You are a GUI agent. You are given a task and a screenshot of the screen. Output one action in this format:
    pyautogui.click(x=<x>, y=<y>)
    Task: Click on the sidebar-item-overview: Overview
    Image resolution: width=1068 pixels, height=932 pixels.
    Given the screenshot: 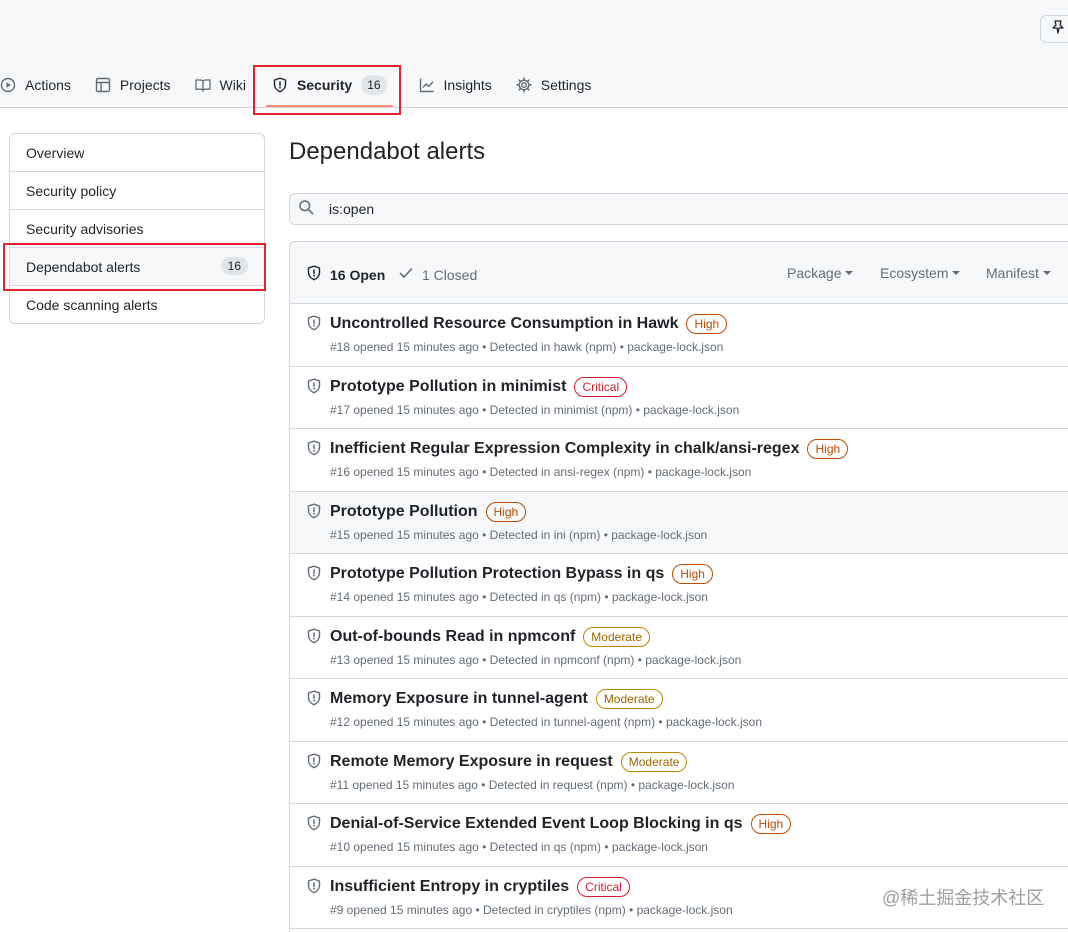 What is the action you would take?
    pyautogui.click(x=137, y=153)
    